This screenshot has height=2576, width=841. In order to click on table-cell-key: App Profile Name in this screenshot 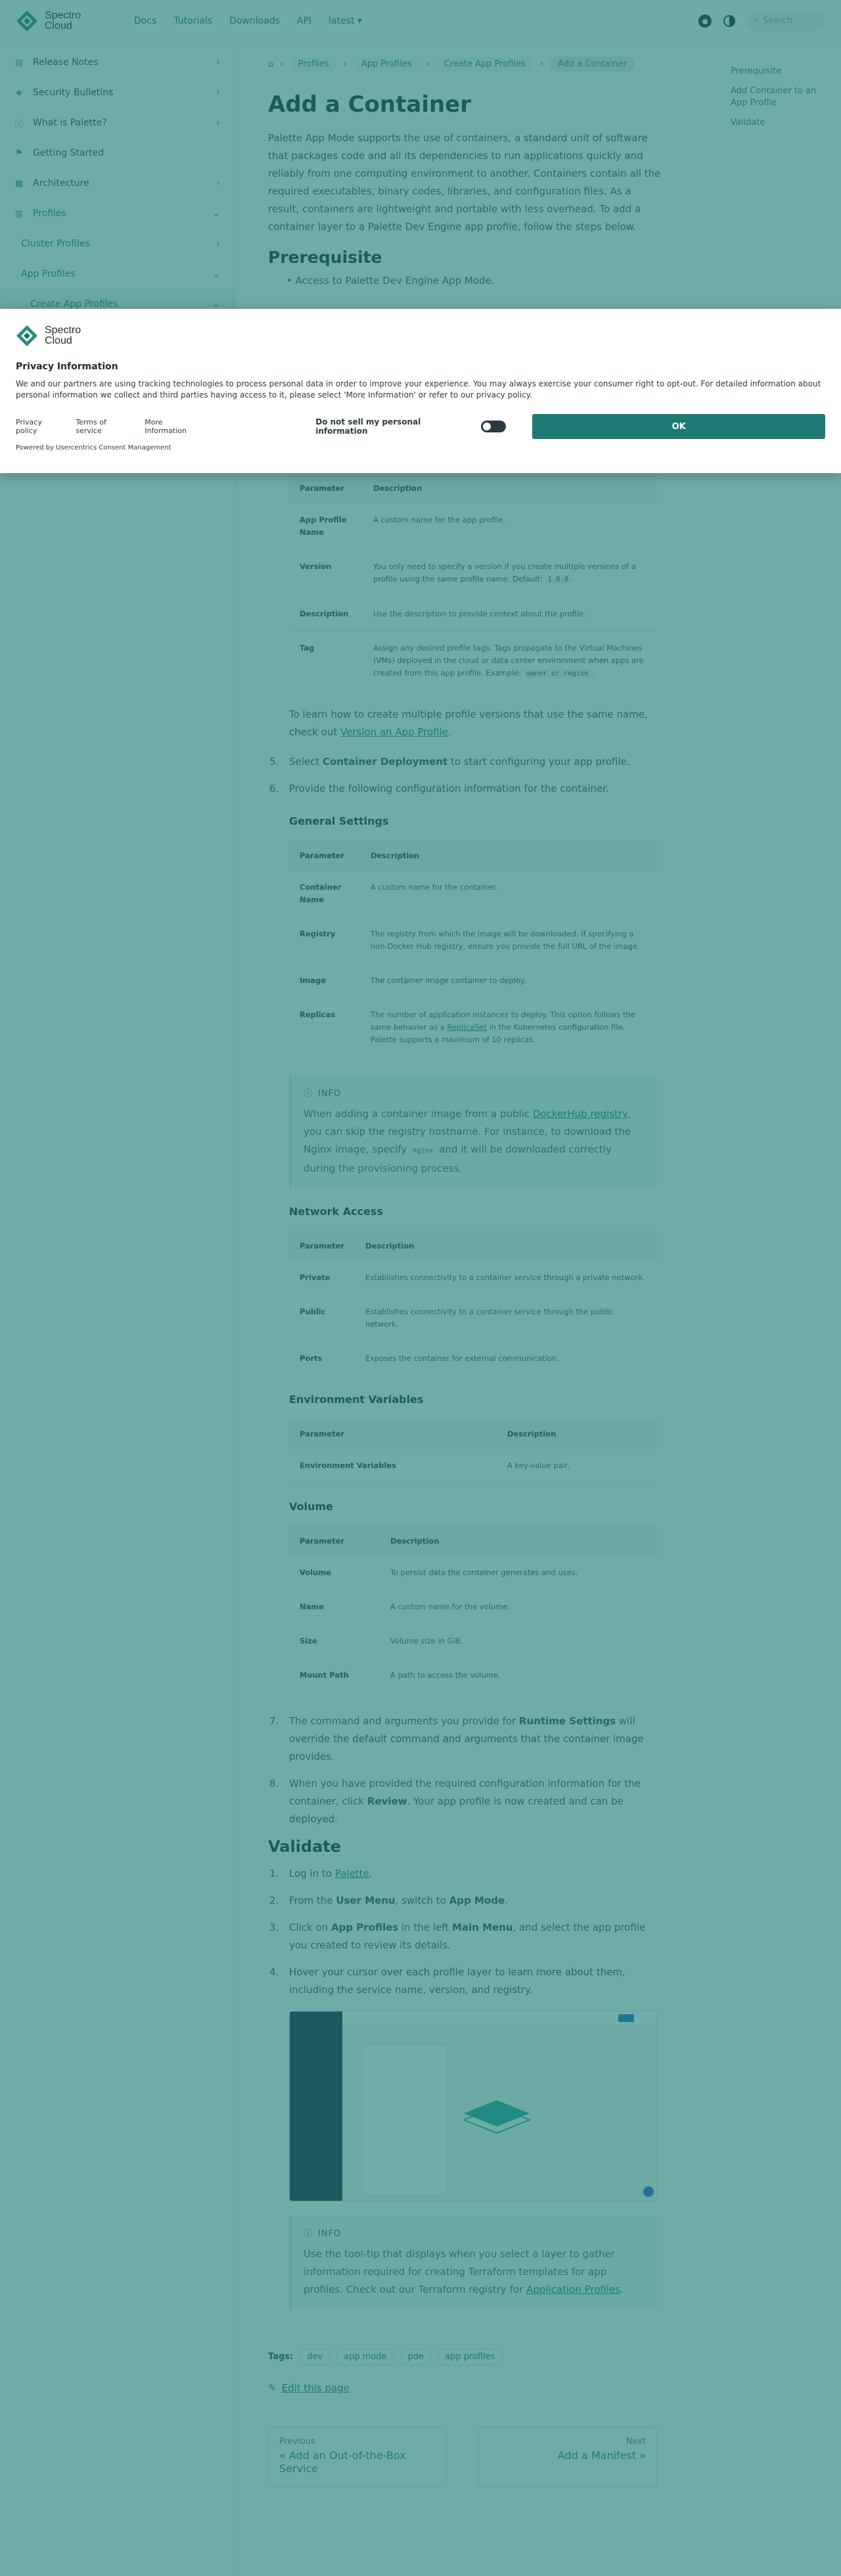, I will do `click(326, 526)`.